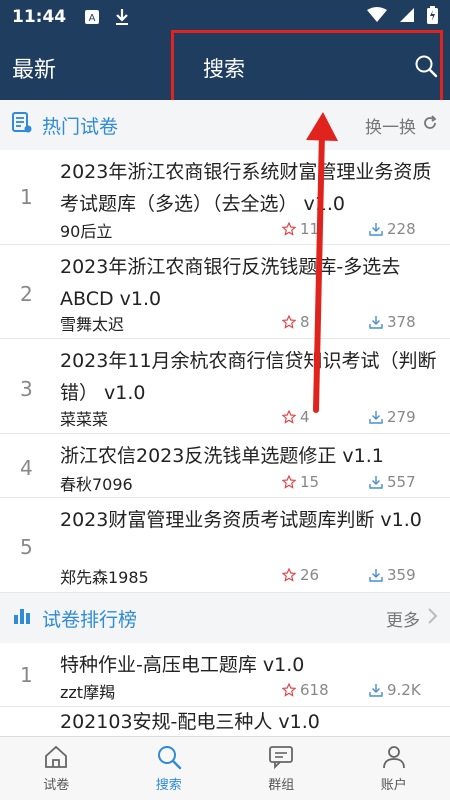 This screenshot has height=800, width=450. Describe the element at coordinates (392, 322) in the screenshot. I see `item-downloads: 378` at that location.